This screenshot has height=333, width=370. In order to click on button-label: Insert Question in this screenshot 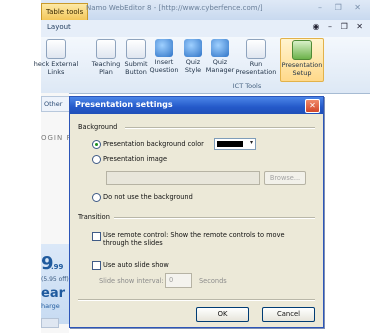, I will do `click(164, 66)`.